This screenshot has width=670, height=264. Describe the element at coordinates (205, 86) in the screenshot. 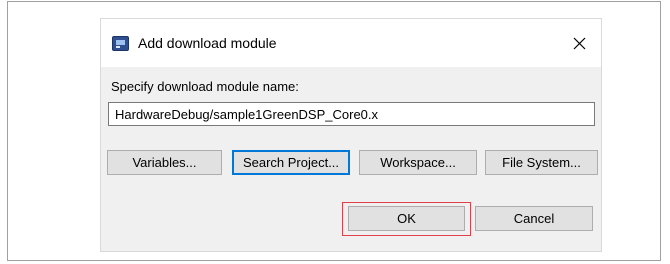

I see `module-name-prompt: Specify download module name:` at that location.